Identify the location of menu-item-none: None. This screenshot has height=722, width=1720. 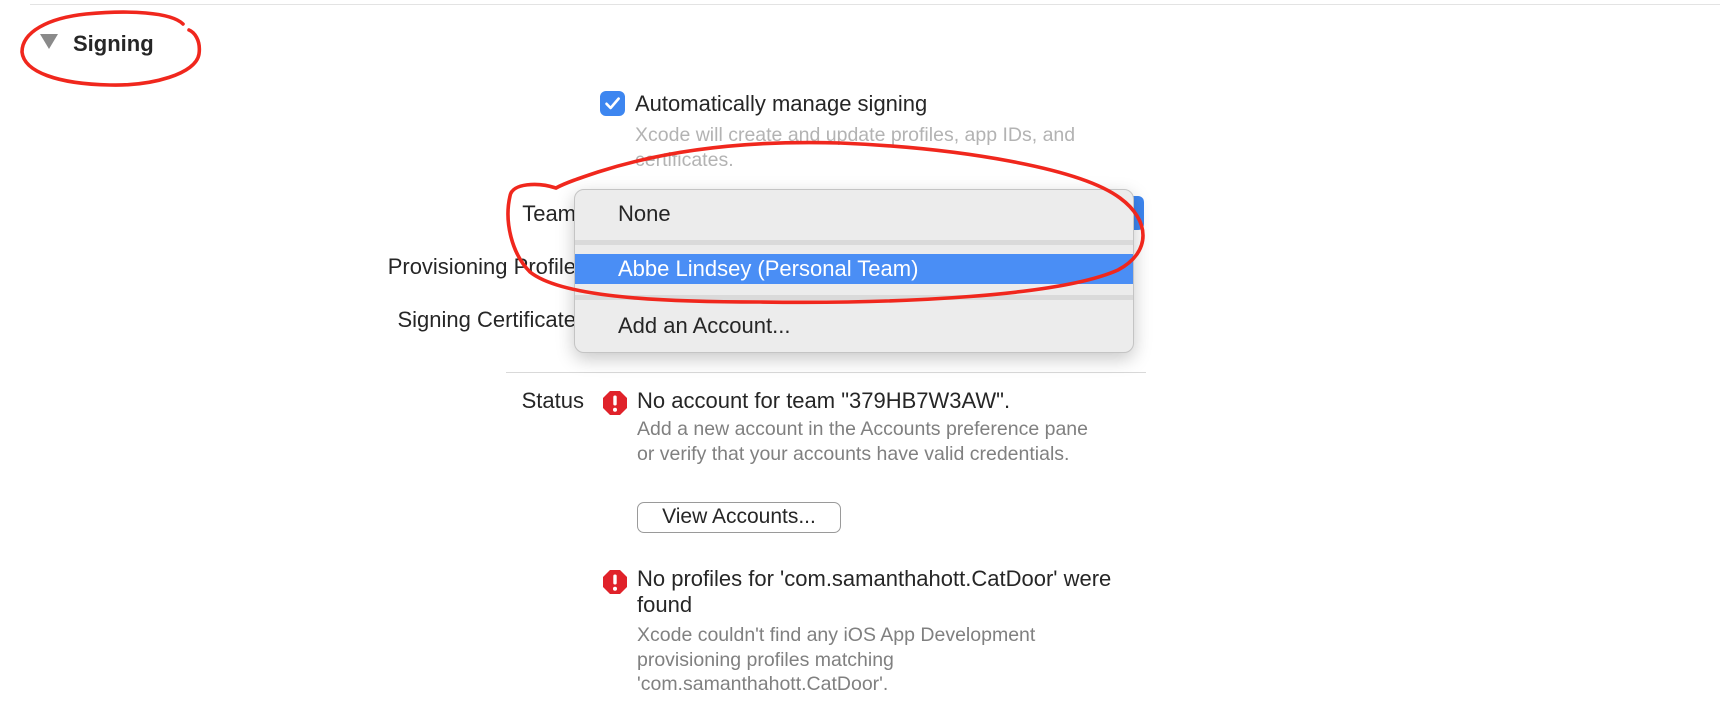
(854, 214).